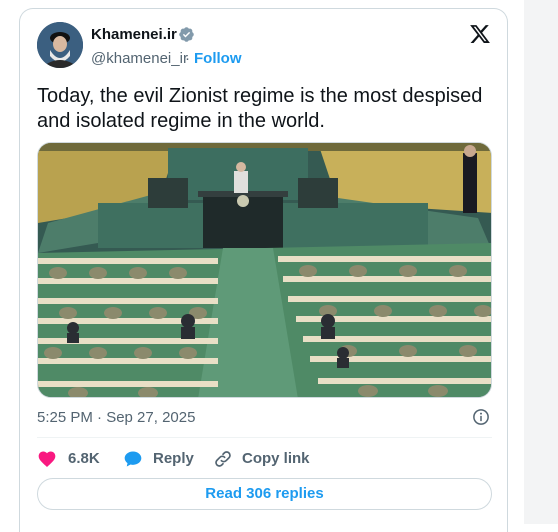 Image resolution: width=558 pixels, height=532 pixels. Describe the element at coordinates (541, 262) in the screenshot. I see `right-sidebar-gutter` at that location.